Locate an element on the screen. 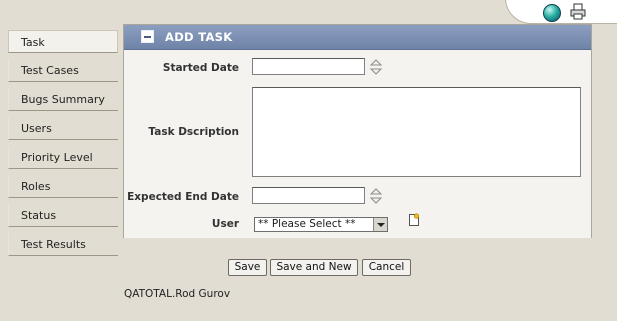 The image size is (617, 321). sidebar-item-test-cases: Test Cases is located at coordinates (63, 70).